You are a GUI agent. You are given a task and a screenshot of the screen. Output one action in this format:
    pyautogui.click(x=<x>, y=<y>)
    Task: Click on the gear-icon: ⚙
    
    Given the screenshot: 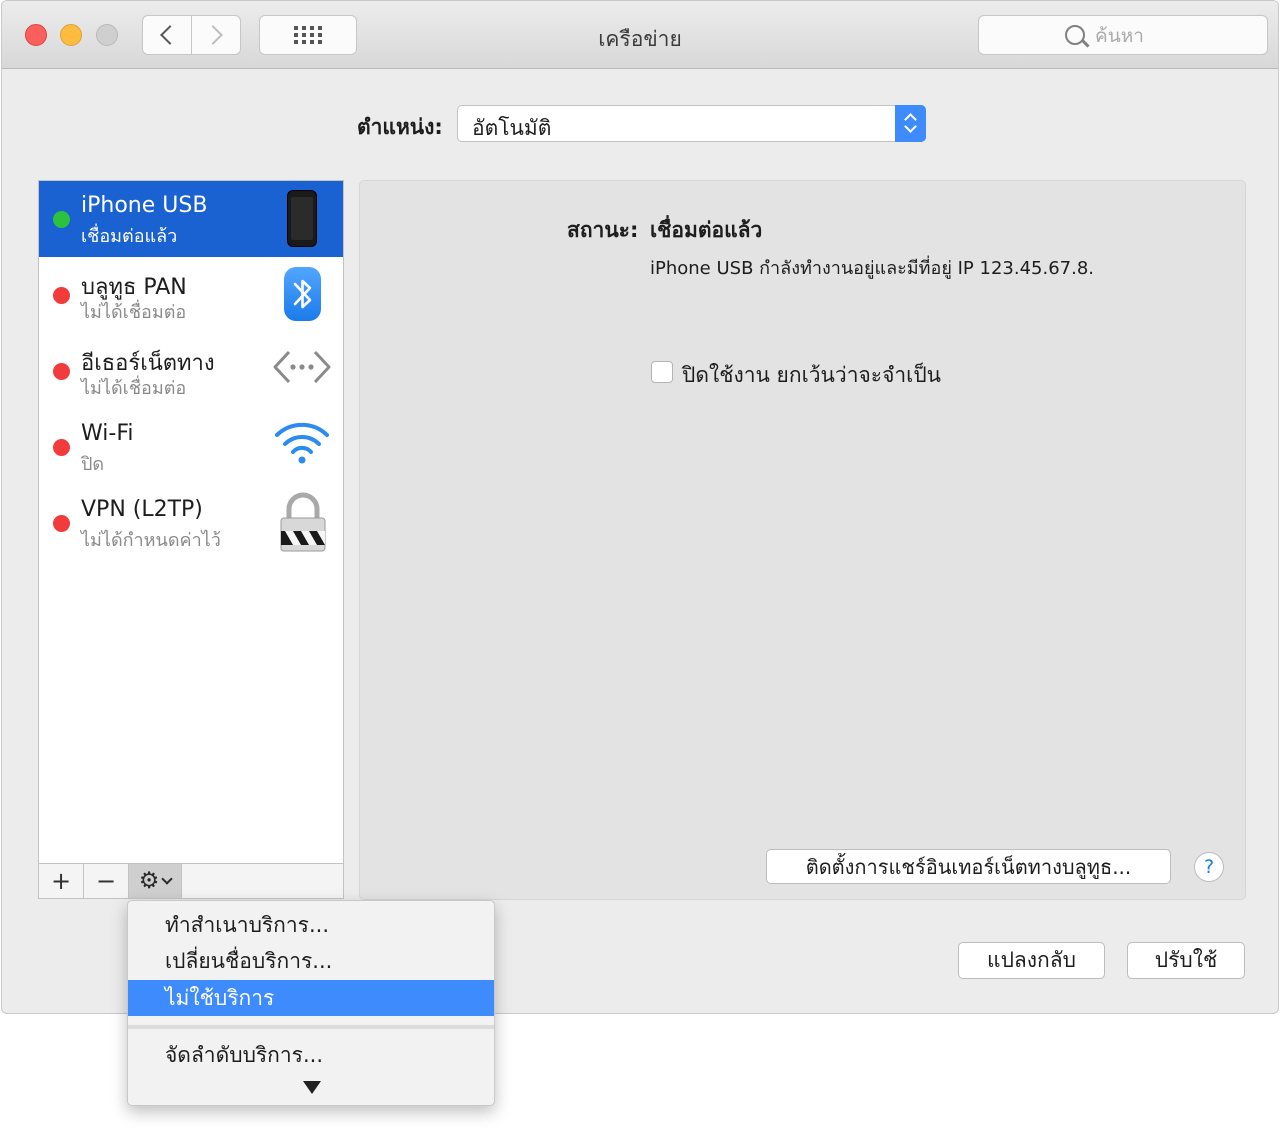 What is the action you would take?
    pyautogui.click(x=149, y=880)
    